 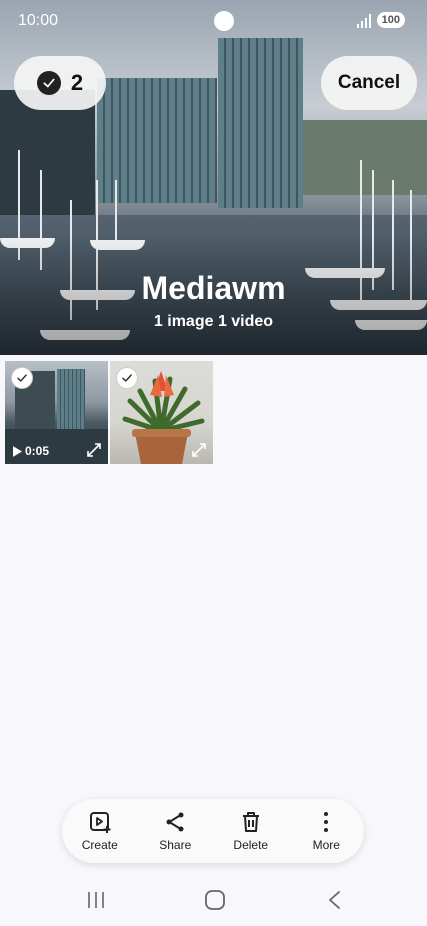 I want to click on status-time: 10:00, so click(x=38, y=20).